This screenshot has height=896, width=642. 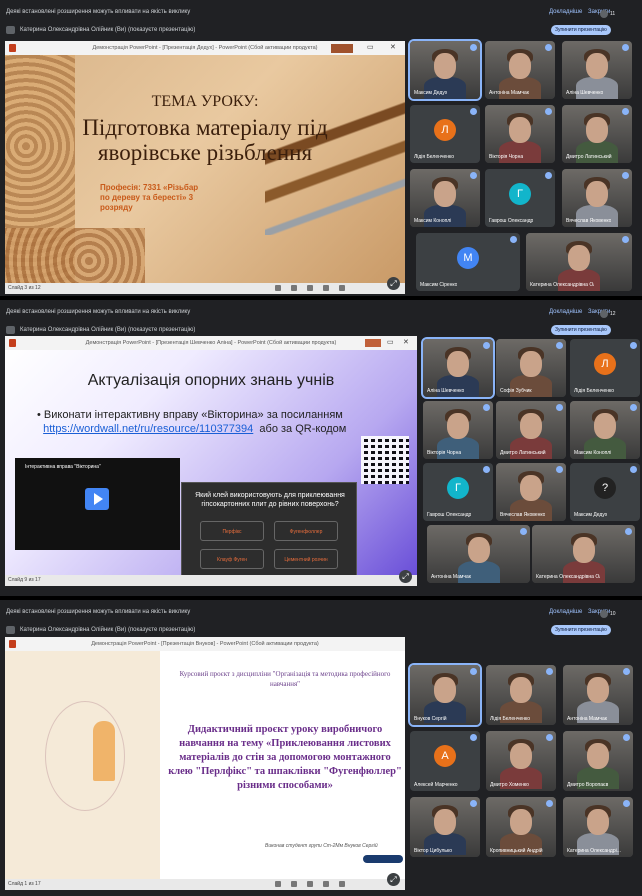 What do you see at coordinates (436, 785) in the screenshot?
I see `participant-name: Алексей Марченко` at bounding box center [436, 785].